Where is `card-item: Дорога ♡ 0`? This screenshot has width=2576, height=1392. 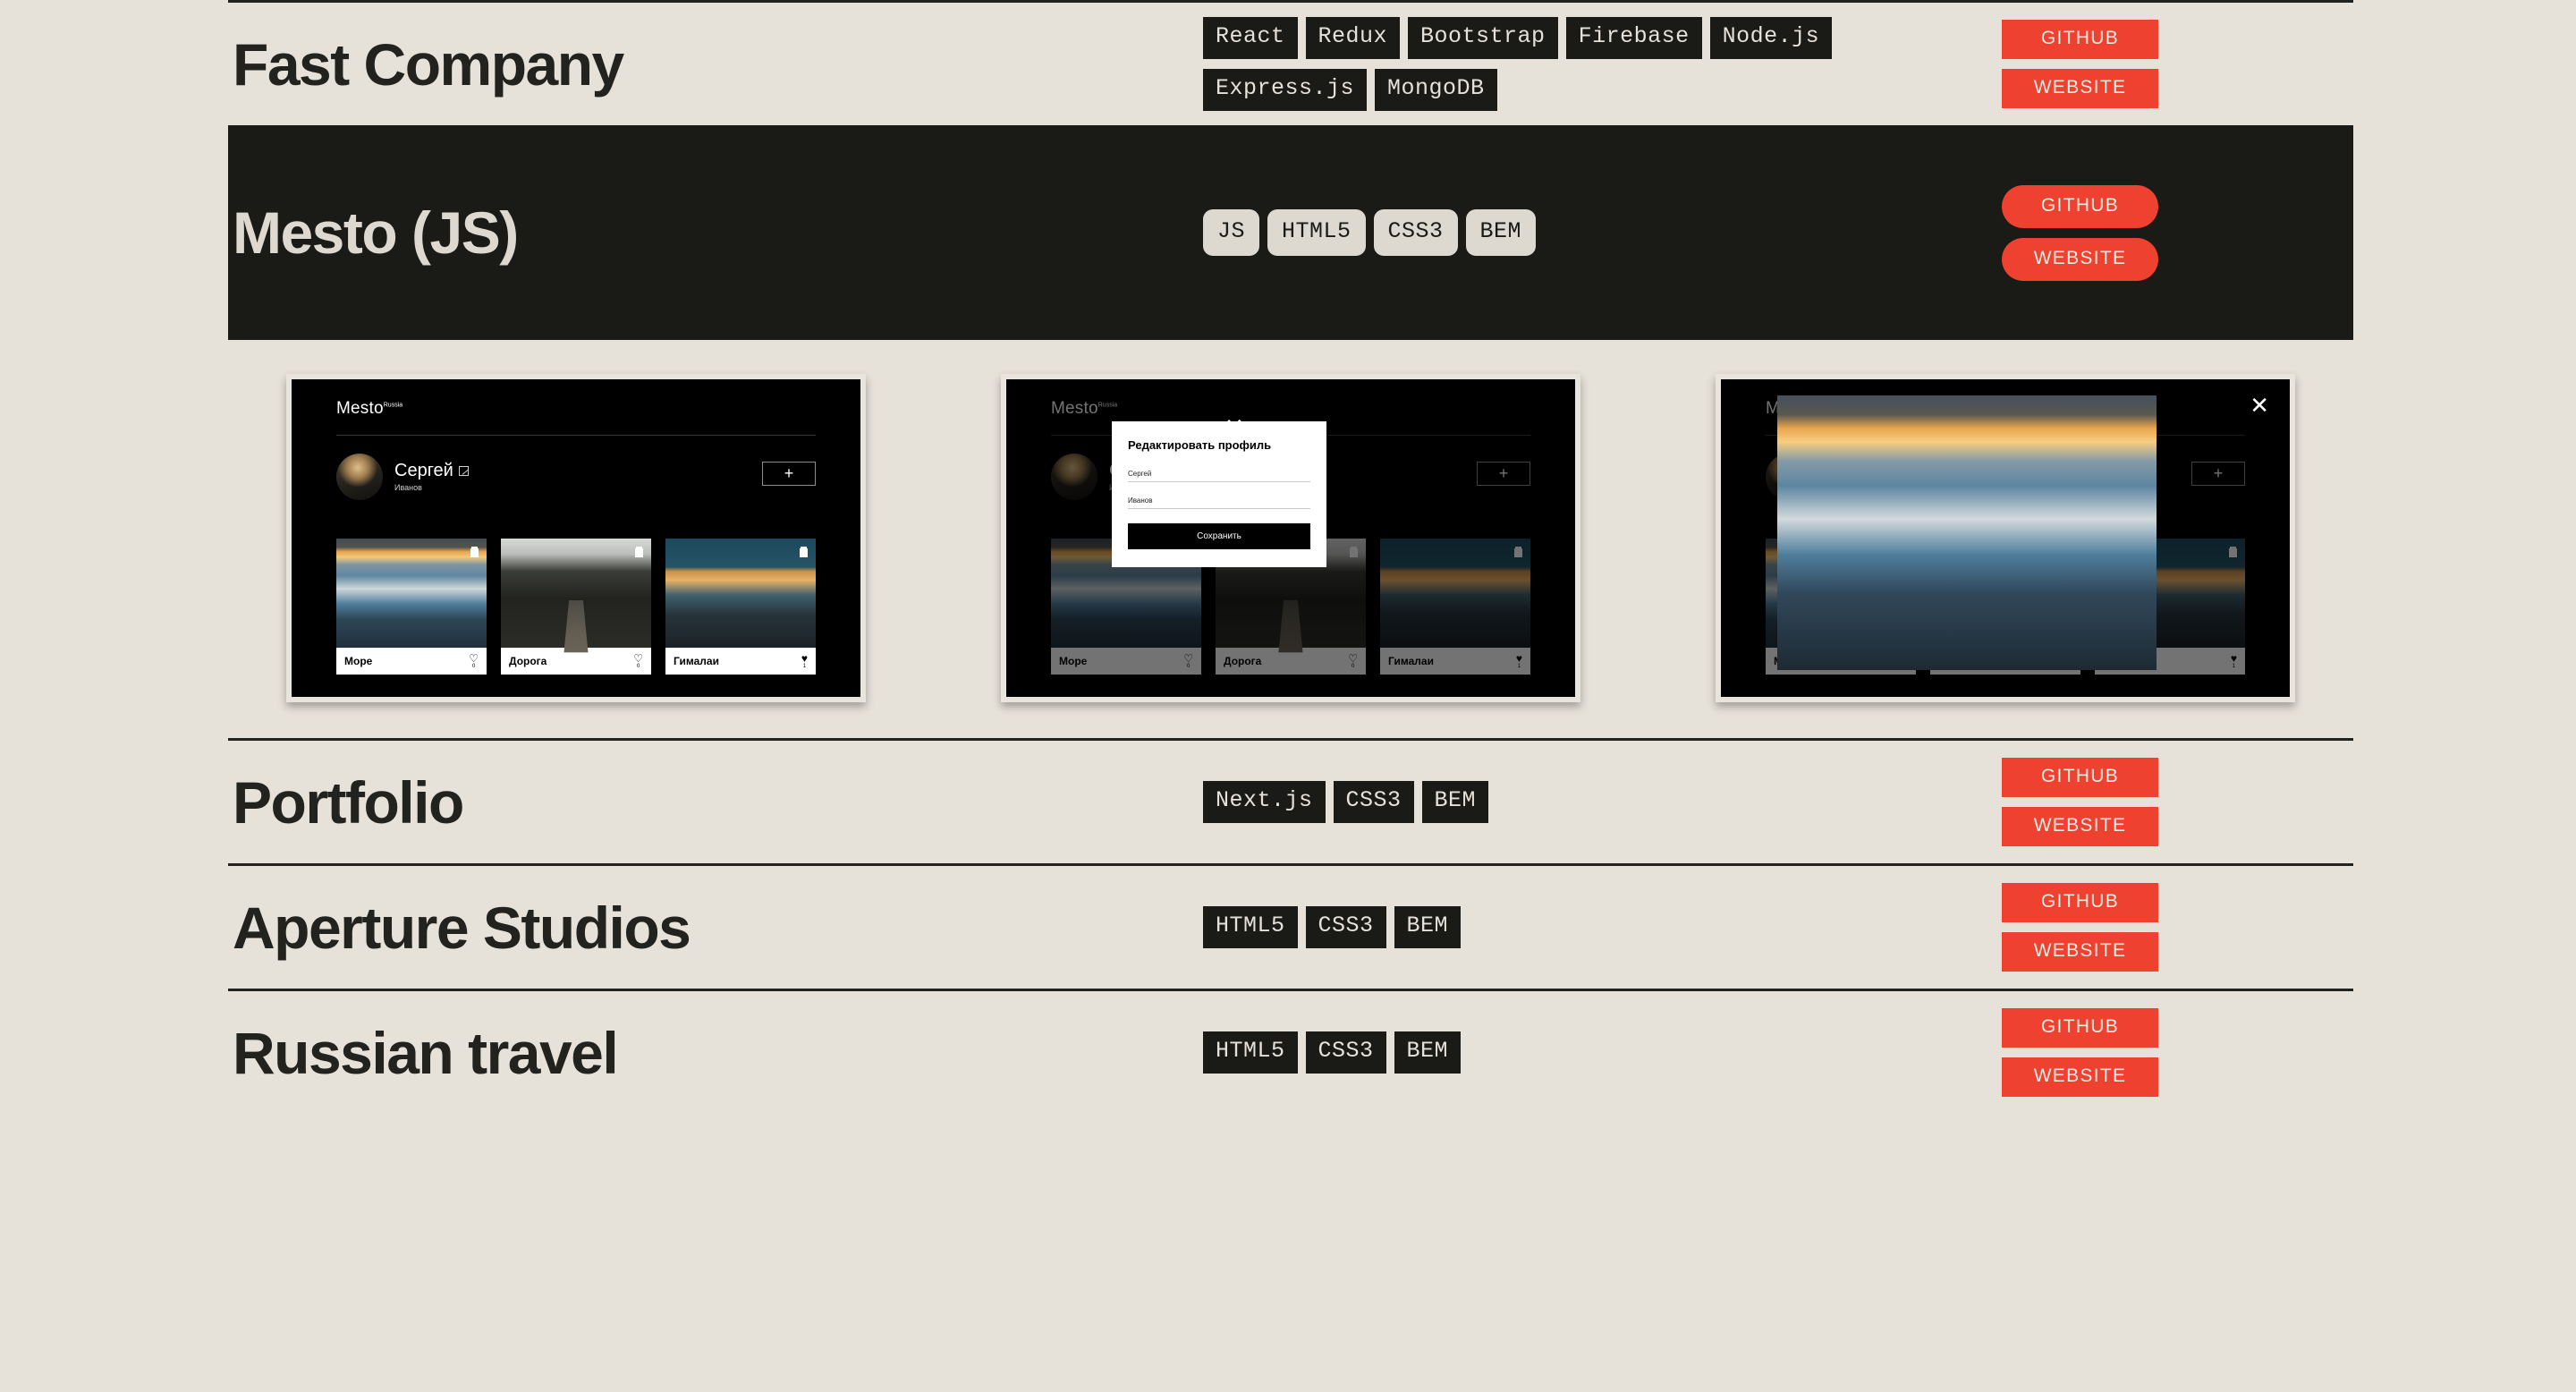 card-item: Дорога ♡ 0 is located at coordinates (576, 607).